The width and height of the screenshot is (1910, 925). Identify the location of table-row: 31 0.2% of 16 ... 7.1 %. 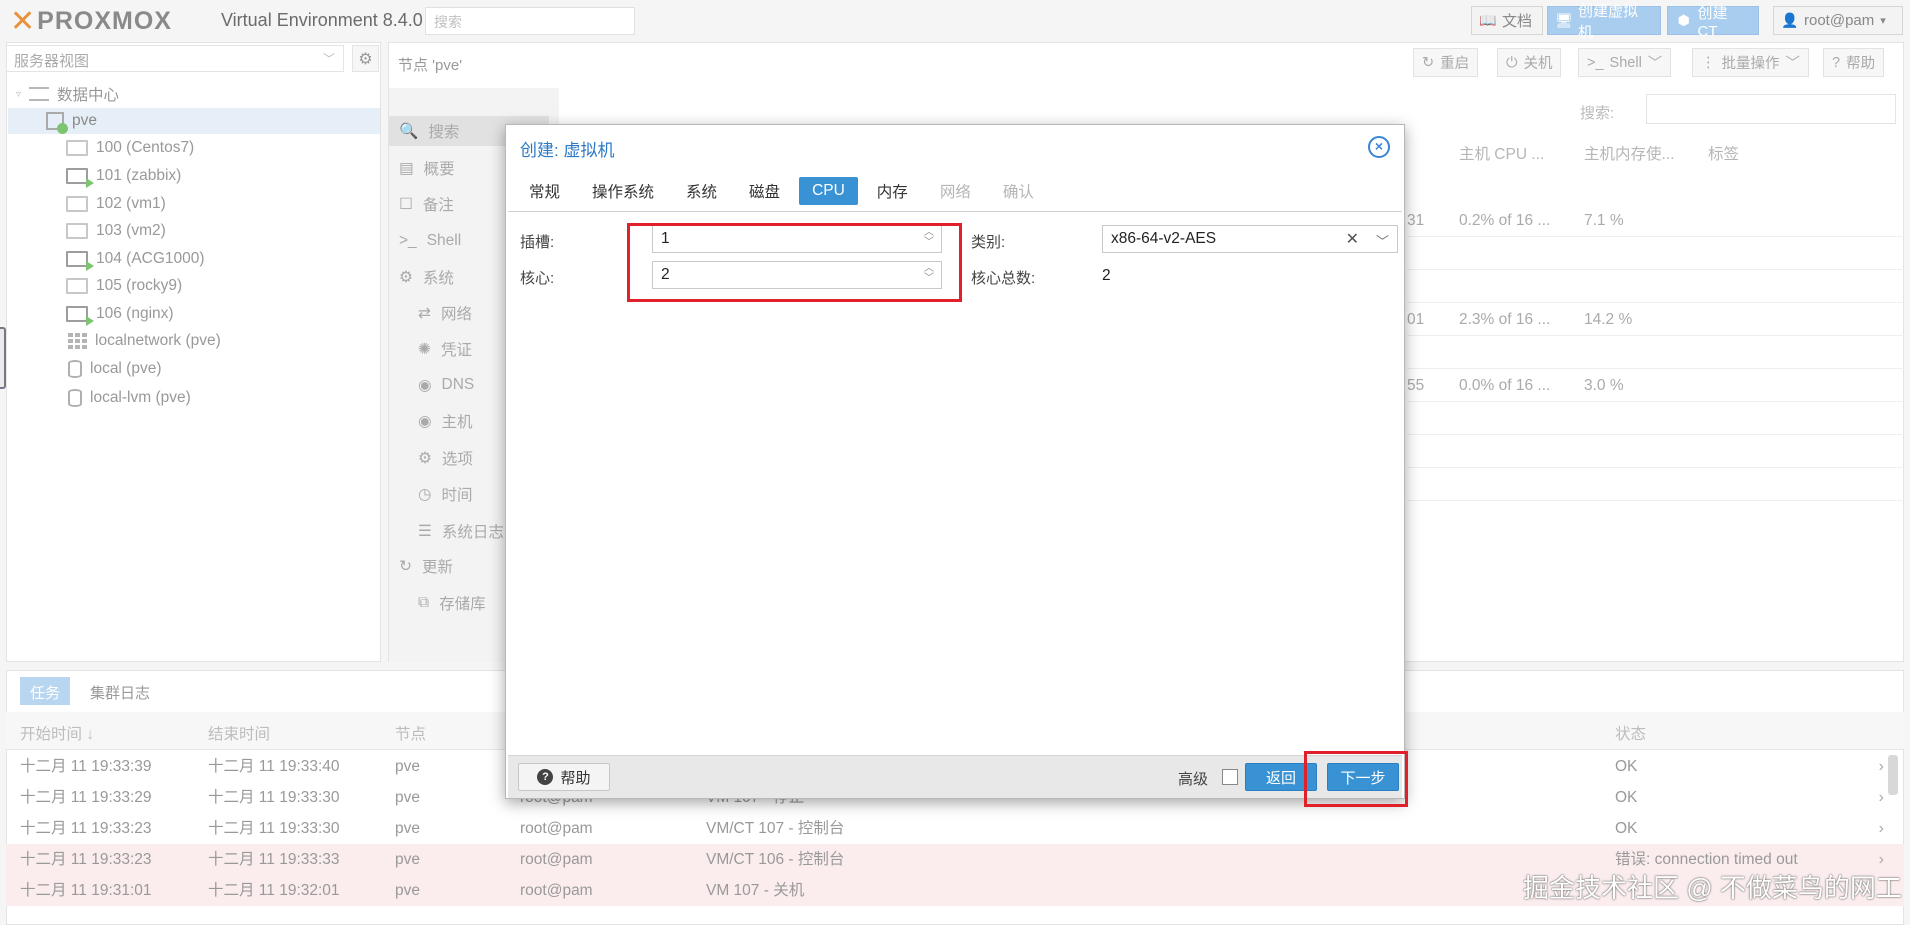
(1655, 220).